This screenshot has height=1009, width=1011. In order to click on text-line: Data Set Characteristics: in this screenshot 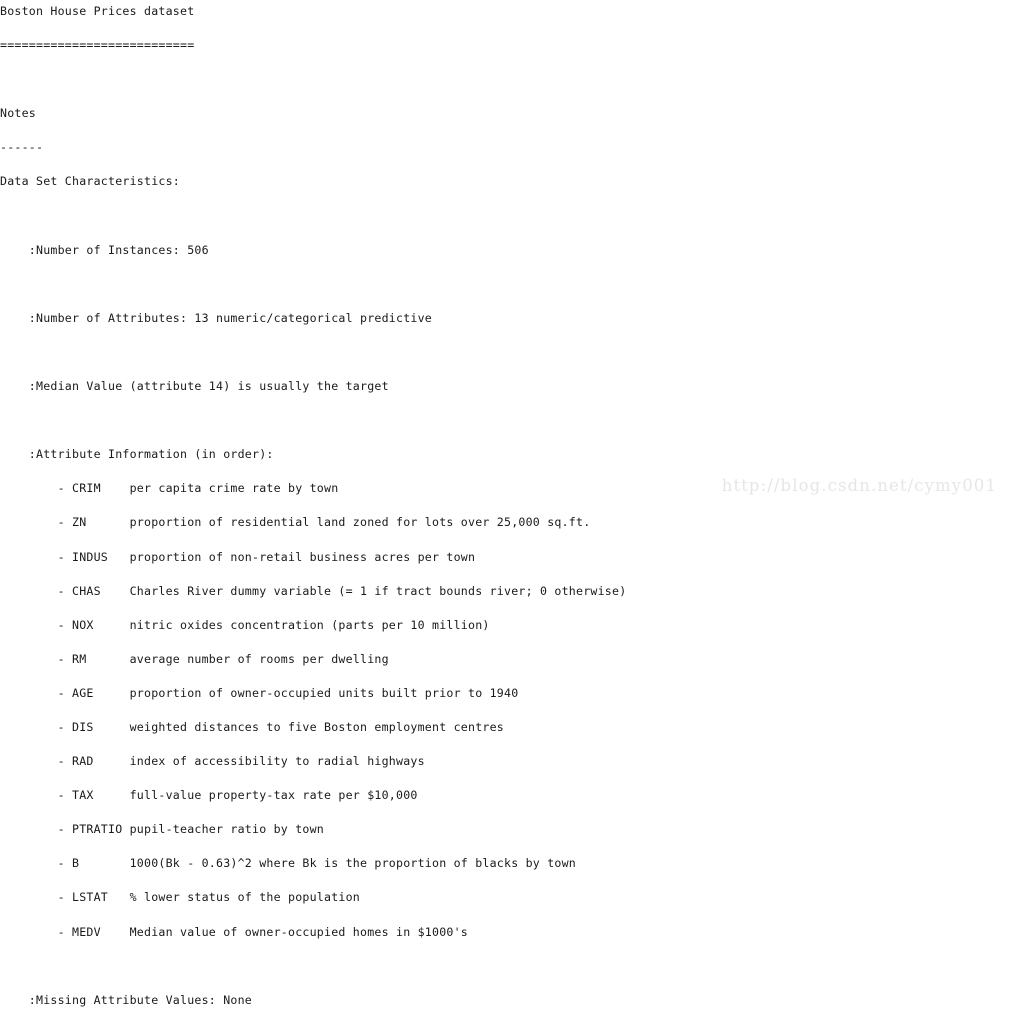, I will do `click(90, 181)`.